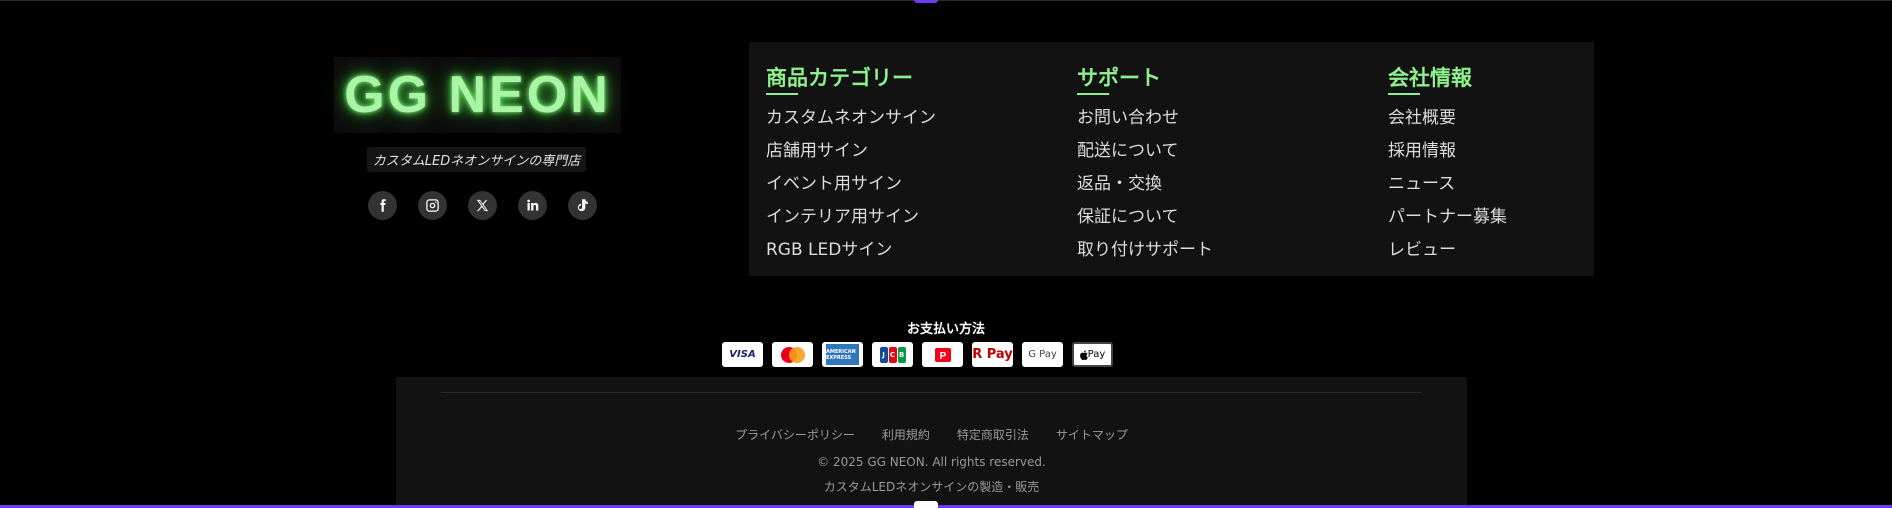  What do you see at coordinates (532, 205) in the screenshot?
I see `linkedin-icon` at bounding box center [532, 205].